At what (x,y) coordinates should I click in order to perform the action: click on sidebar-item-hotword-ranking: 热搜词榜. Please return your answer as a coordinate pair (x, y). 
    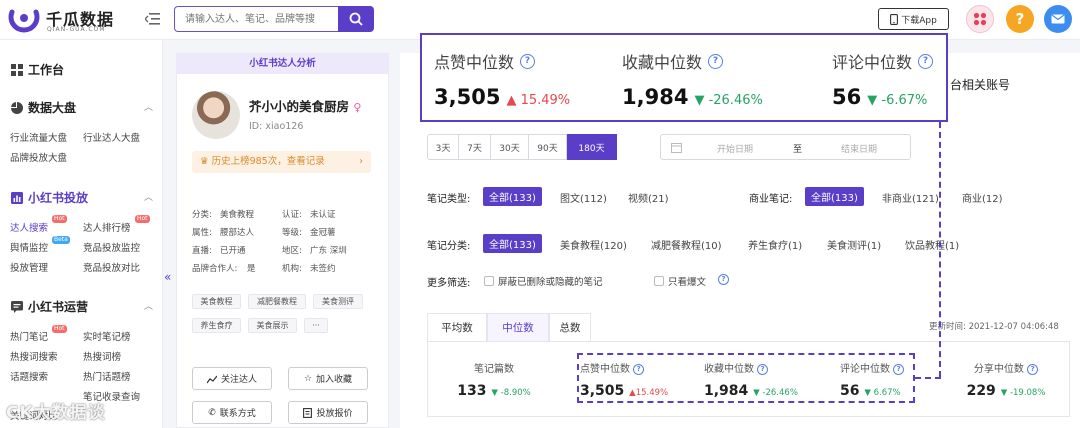
    Looking at the image, I should click on (102, 356).